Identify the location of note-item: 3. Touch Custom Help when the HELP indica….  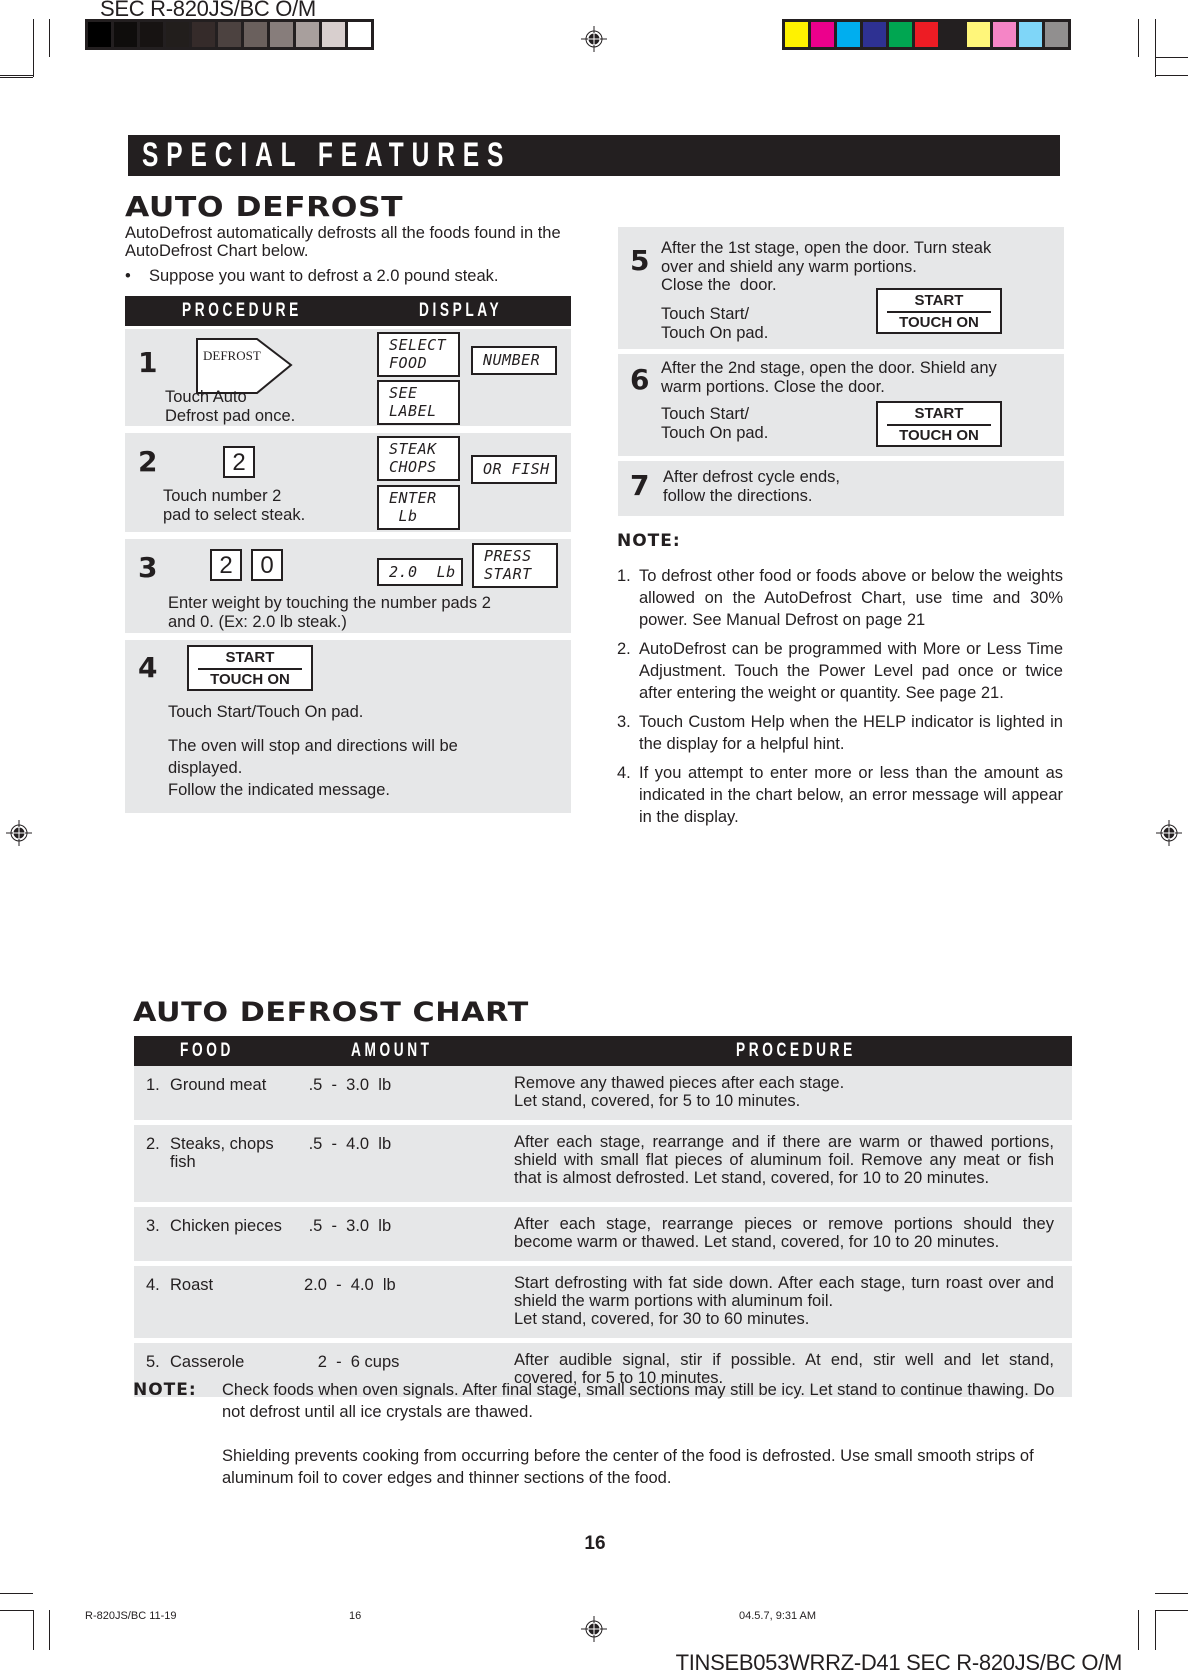
(840, 733).